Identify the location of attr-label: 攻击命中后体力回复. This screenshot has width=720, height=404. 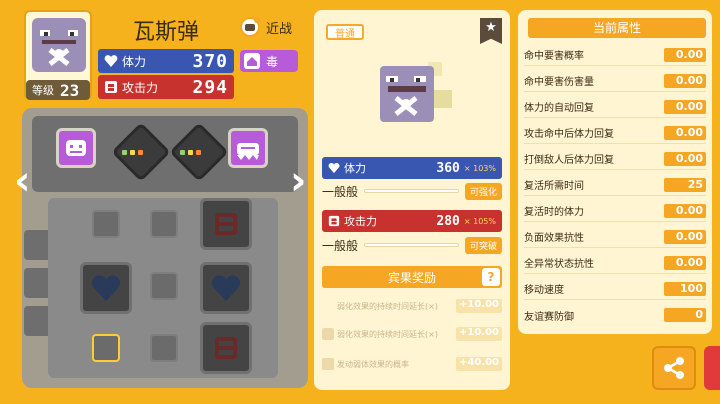
(569, 134).